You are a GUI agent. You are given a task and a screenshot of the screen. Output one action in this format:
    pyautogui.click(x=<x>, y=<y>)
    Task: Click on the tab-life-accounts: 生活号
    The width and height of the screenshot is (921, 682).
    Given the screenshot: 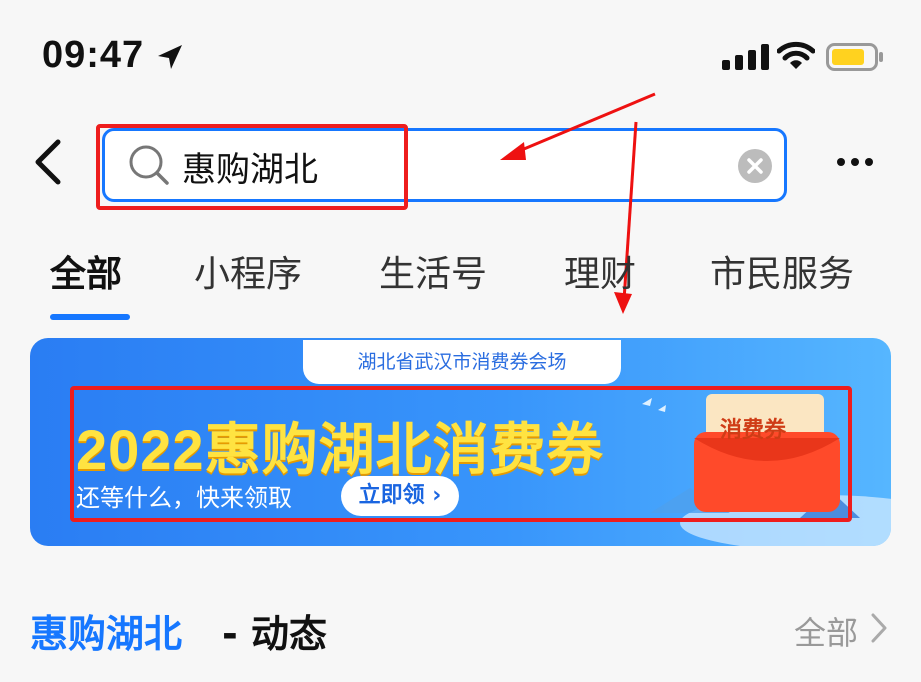 What is the action you would take?
    pyautogui.click(x=433, y=271)
    